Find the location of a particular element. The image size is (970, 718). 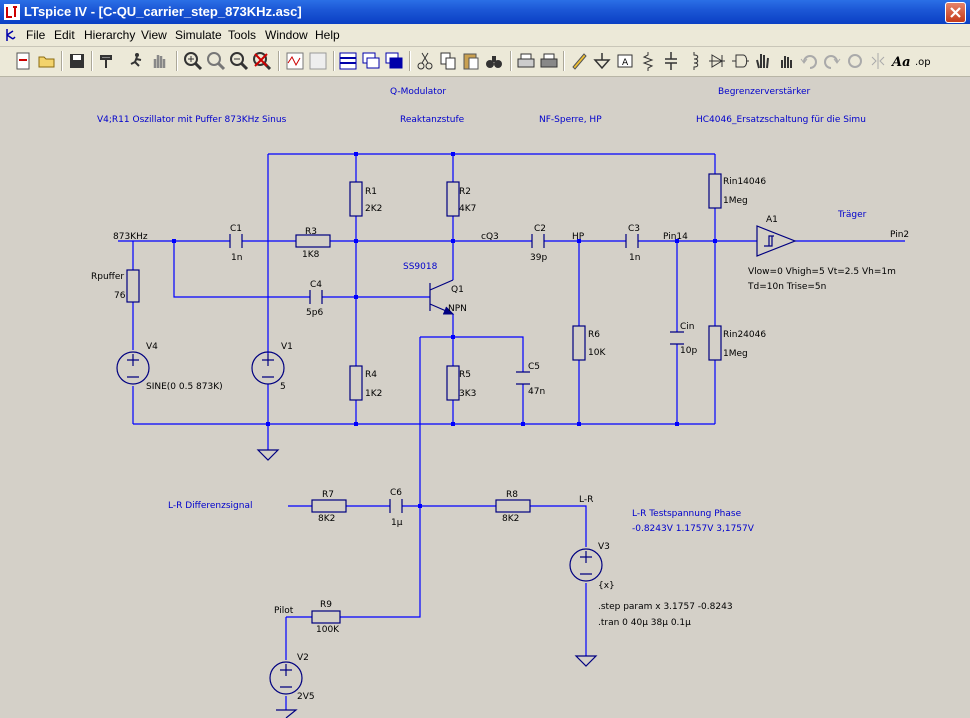

capacitor-icon is located at coordinates (671, 61).